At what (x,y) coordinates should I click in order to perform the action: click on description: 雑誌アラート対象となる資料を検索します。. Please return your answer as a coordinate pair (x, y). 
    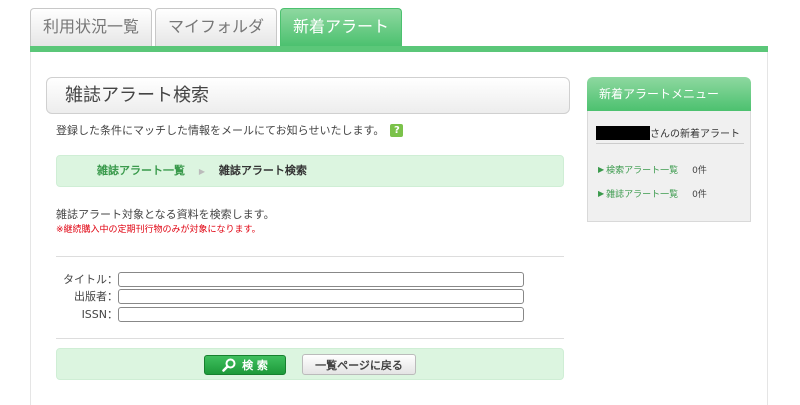
    Looking at the image, I should click on (165, 214).